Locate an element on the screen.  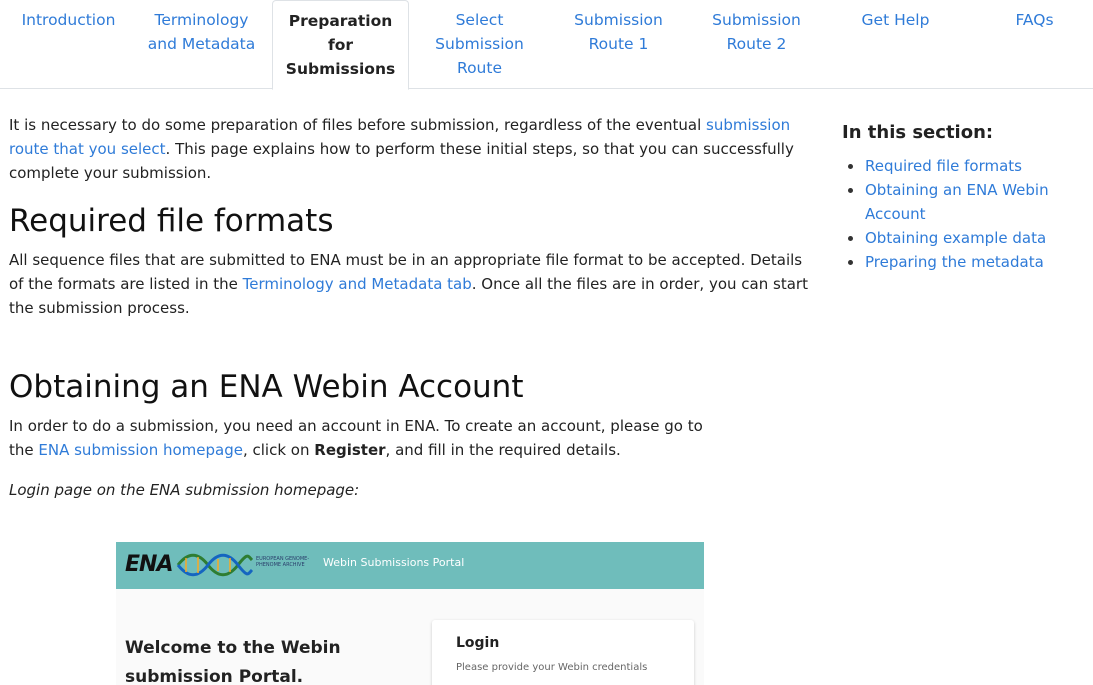
tab-label: and Metadata is located at coordinates (201, 44).